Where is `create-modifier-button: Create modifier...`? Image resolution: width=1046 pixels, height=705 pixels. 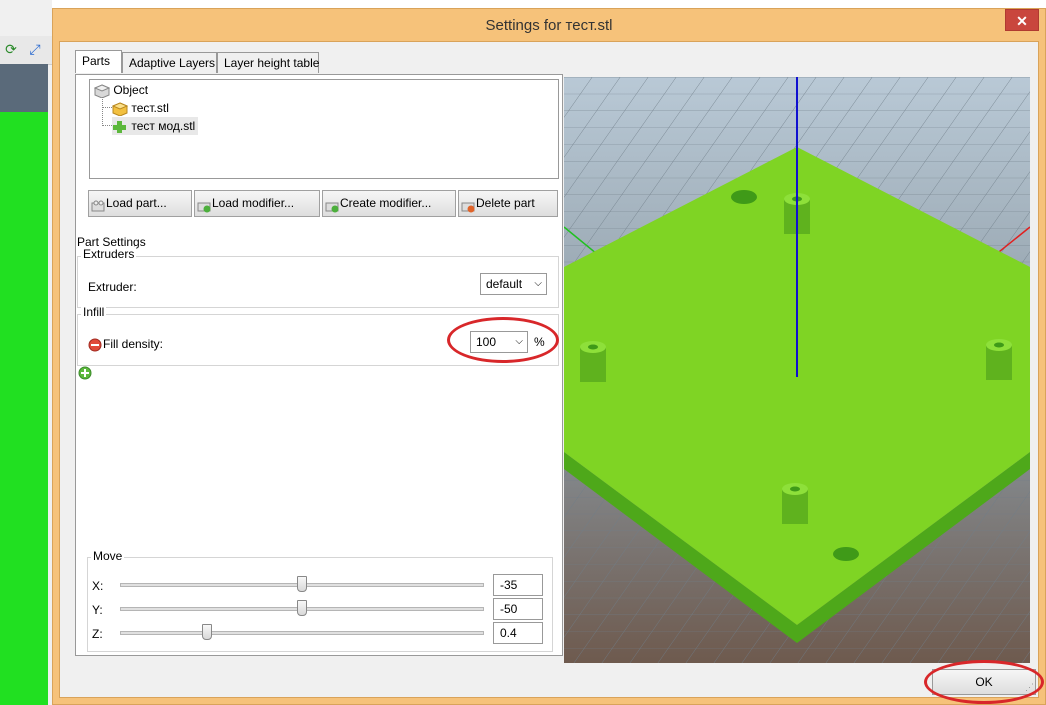 create-modifier-button: Create modifier... is located at coordinates (389, 203).